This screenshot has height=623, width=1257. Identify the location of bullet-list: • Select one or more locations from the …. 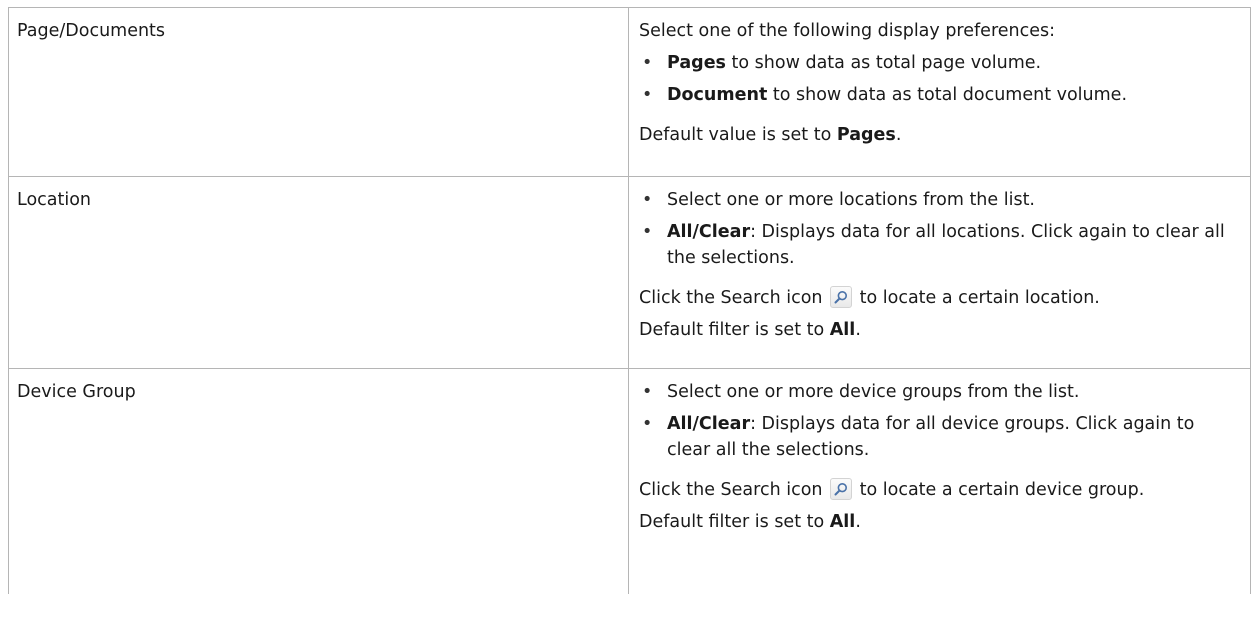
(939, 229).